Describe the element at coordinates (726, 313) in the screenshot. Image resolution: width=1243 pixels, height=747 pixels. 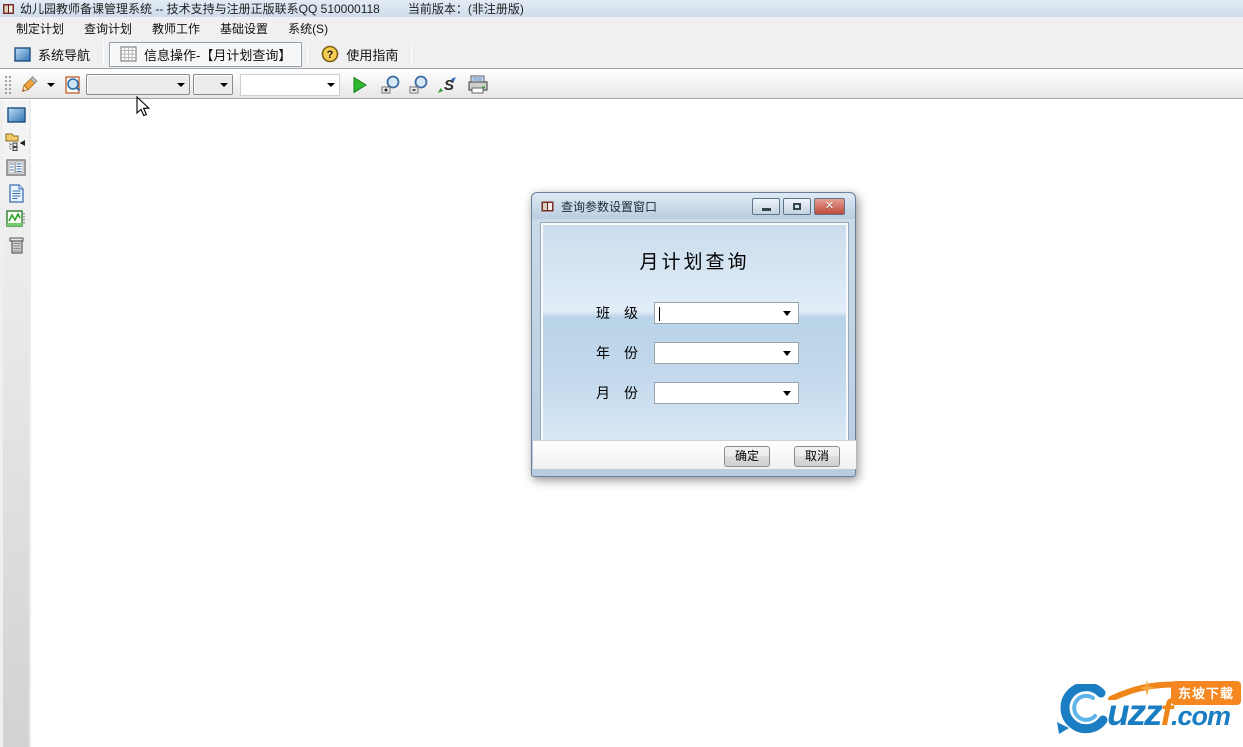
I see `class-combobox` at that location.